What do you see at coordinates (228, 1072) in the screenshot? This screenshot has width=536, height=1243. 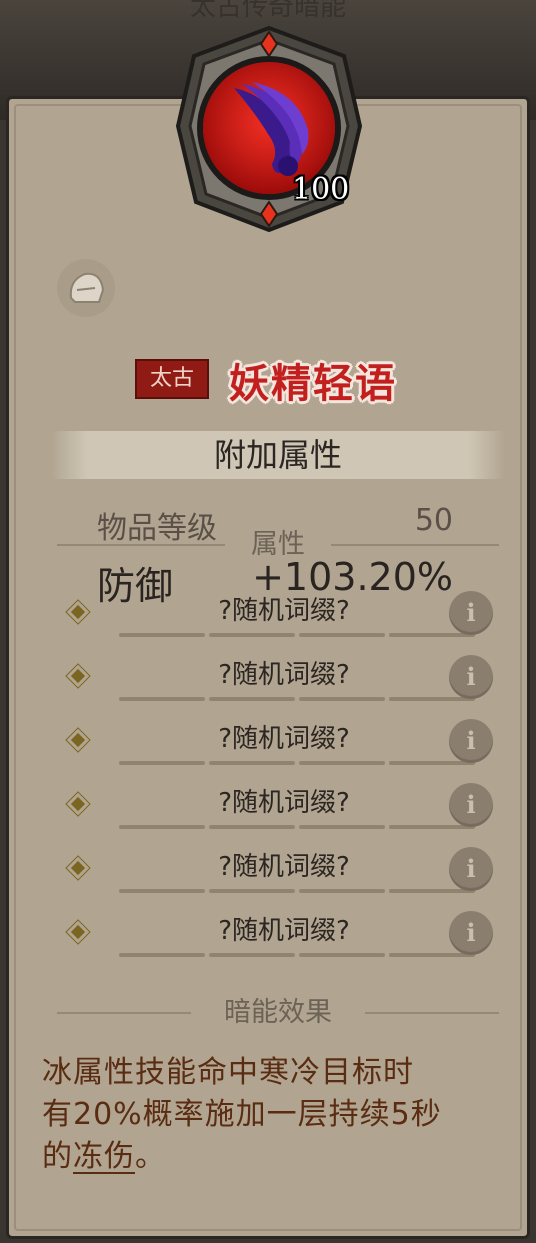 I see `effect-line-1: 冰属性技能命中寒冷目标时` at bounding box center [228, 1072].